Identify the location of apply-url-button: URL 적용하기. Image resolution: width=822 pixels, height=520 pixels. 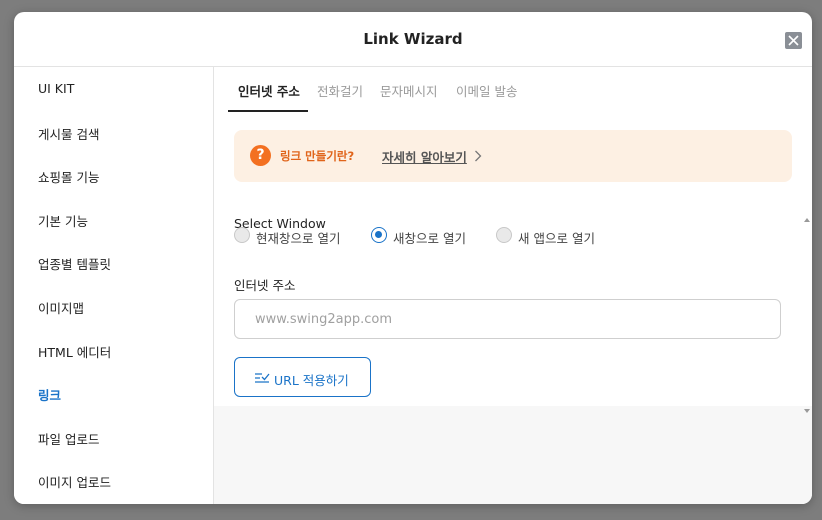
(302, 377).